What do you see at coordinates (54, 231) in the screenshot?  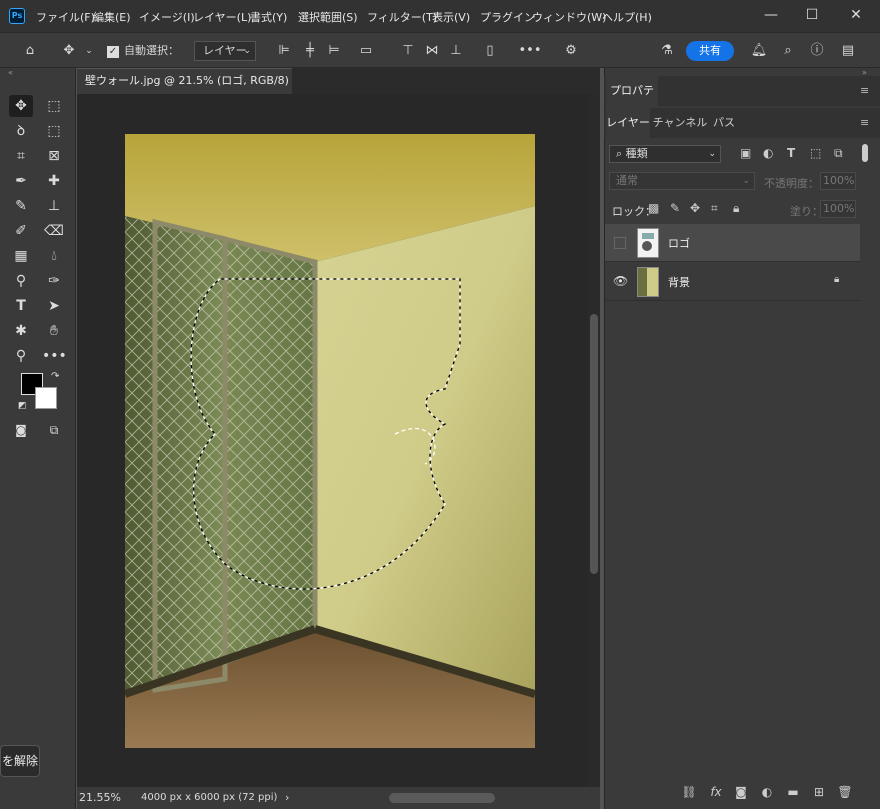 I see `eraser-tool-icon: ⌫` at bounding box center [54, 231].